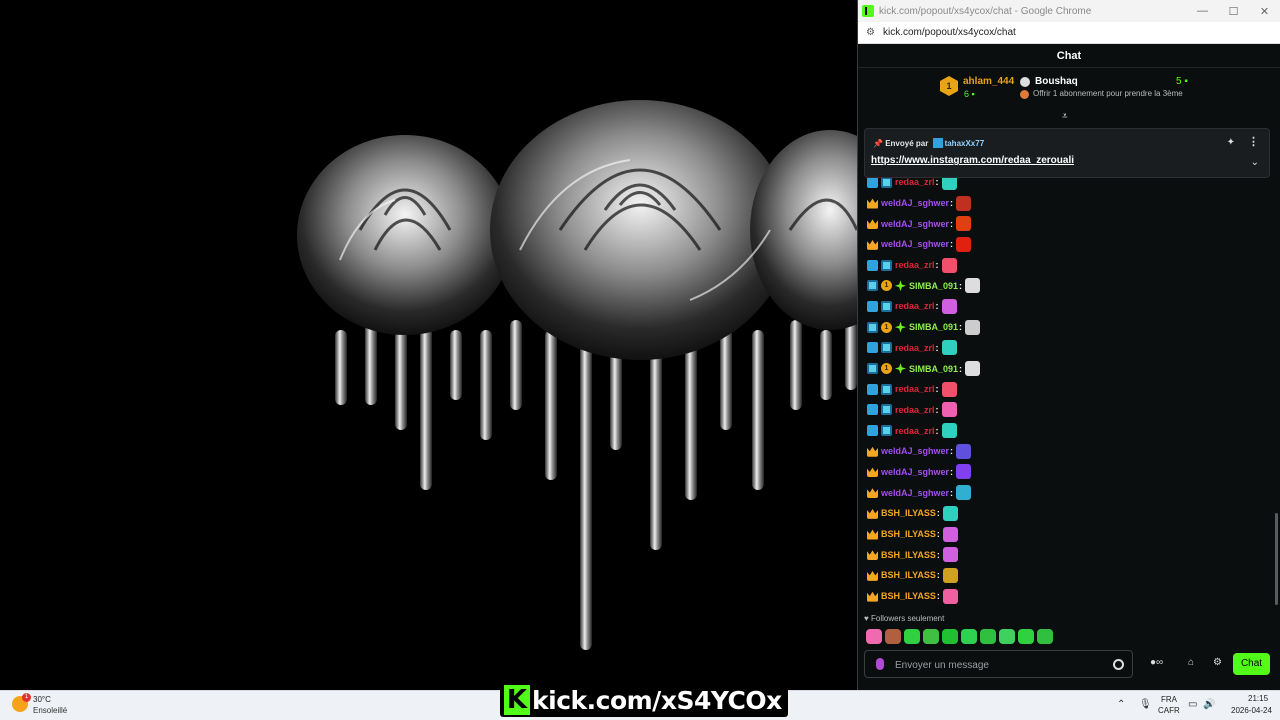 The image size is (1280, 720). Describe the element at coordinates (1118, 664) in the screenshot. I see `emoji-picker-icon` at that location.